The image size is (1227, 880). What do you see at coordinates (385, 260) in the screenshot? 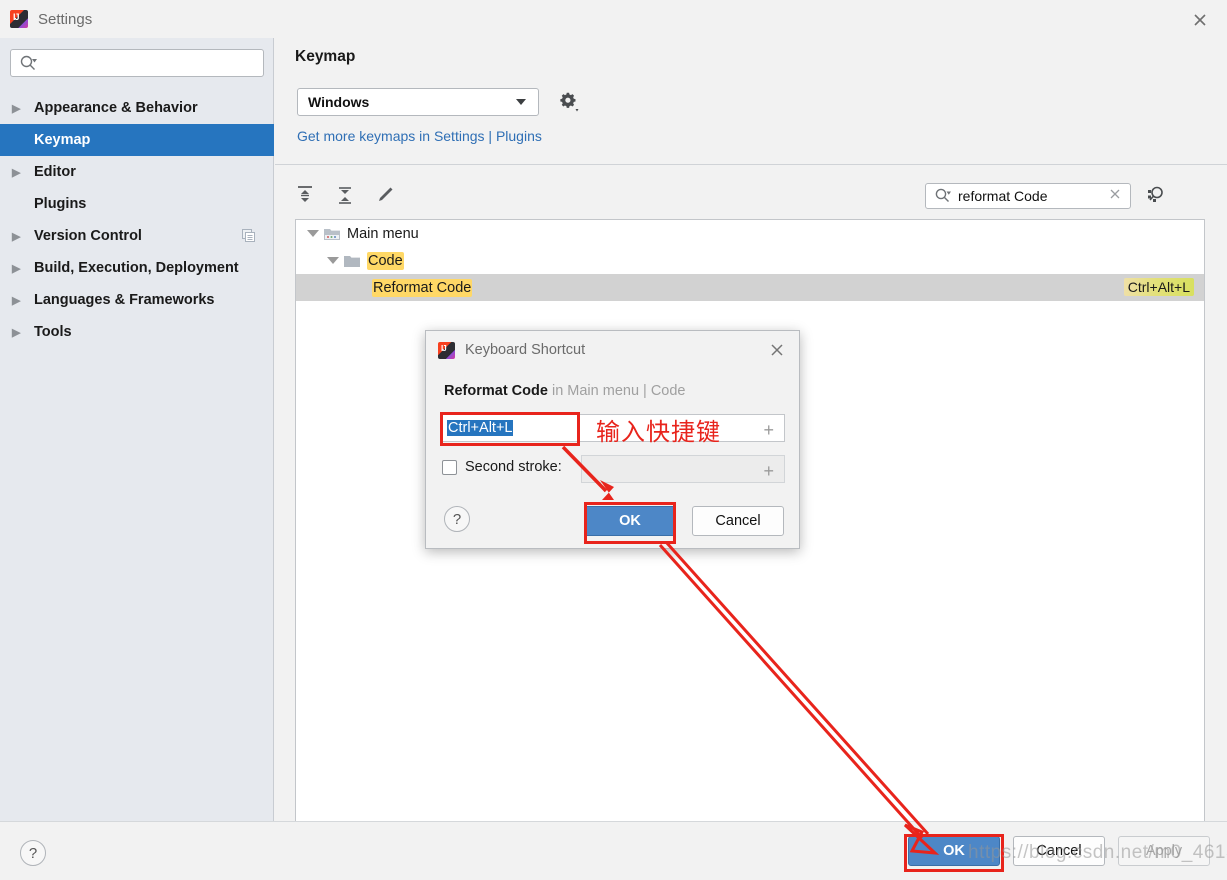
I see `tree-row-label: Code` at bounding box center [385, 260].